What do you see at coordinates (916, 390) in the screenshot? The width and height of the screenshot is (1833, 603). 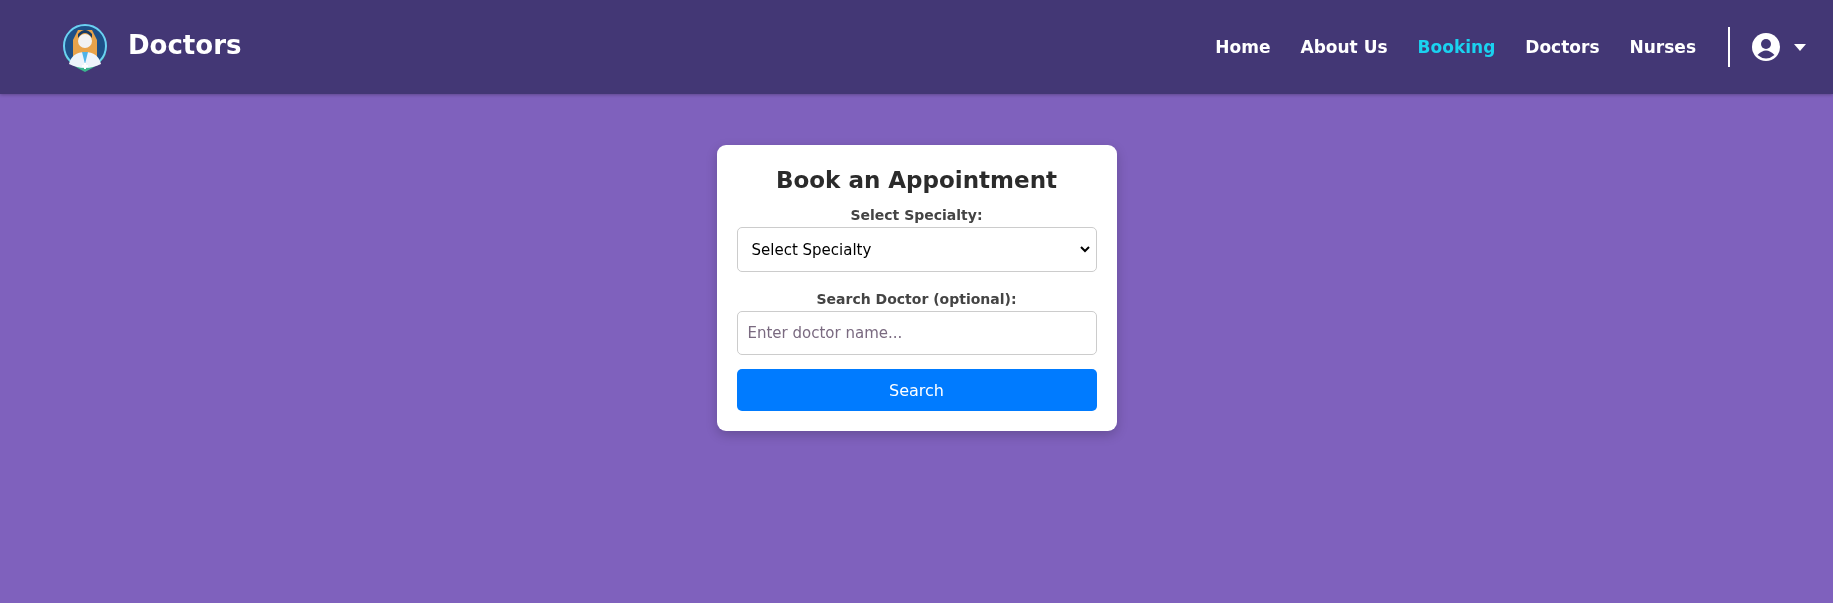 I see `search-button: Search` at bounding box center [916, 390].